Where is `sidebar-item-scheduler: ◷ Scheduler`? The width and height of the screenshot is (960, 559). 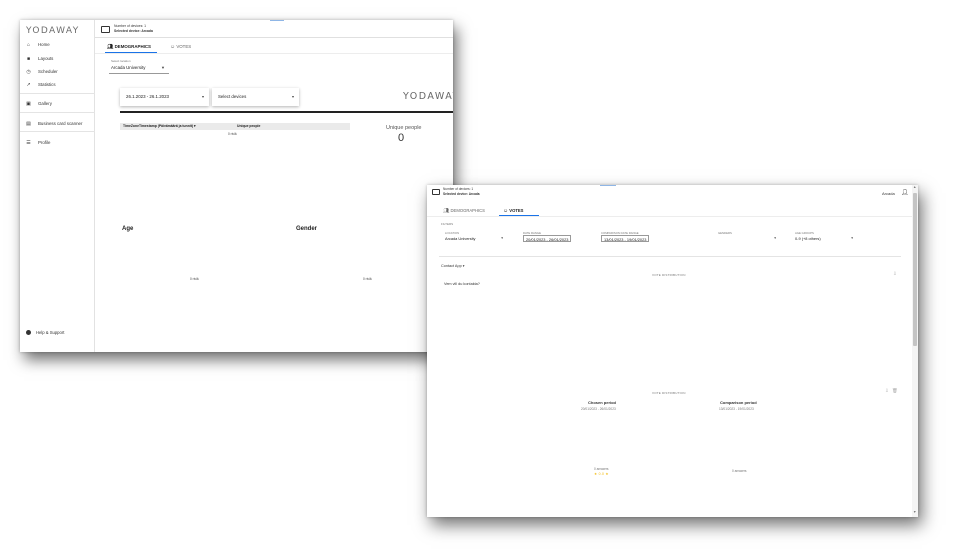 sidebar-item-scheduler: ◷ Scheduler is located at coordinates (57, 71).